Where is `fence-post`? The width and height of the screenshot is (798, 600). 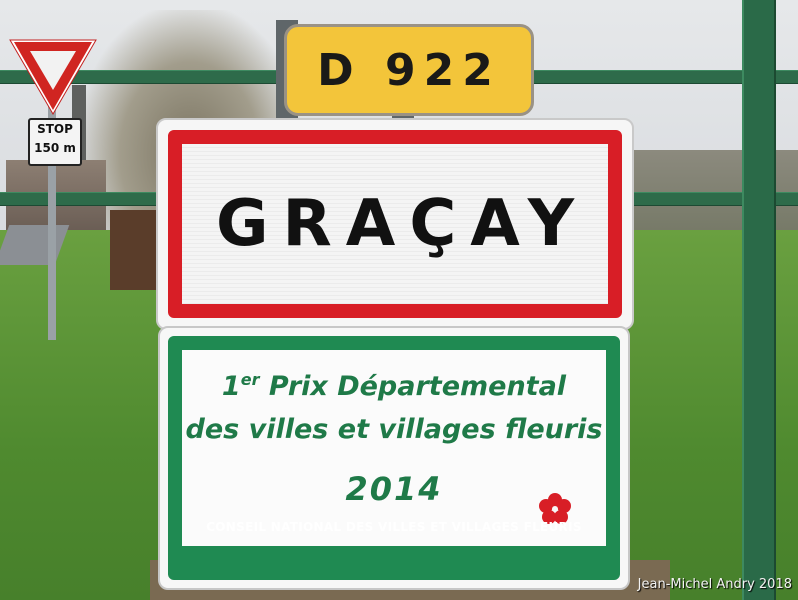 fence-post is located at coordinates (759, 300).